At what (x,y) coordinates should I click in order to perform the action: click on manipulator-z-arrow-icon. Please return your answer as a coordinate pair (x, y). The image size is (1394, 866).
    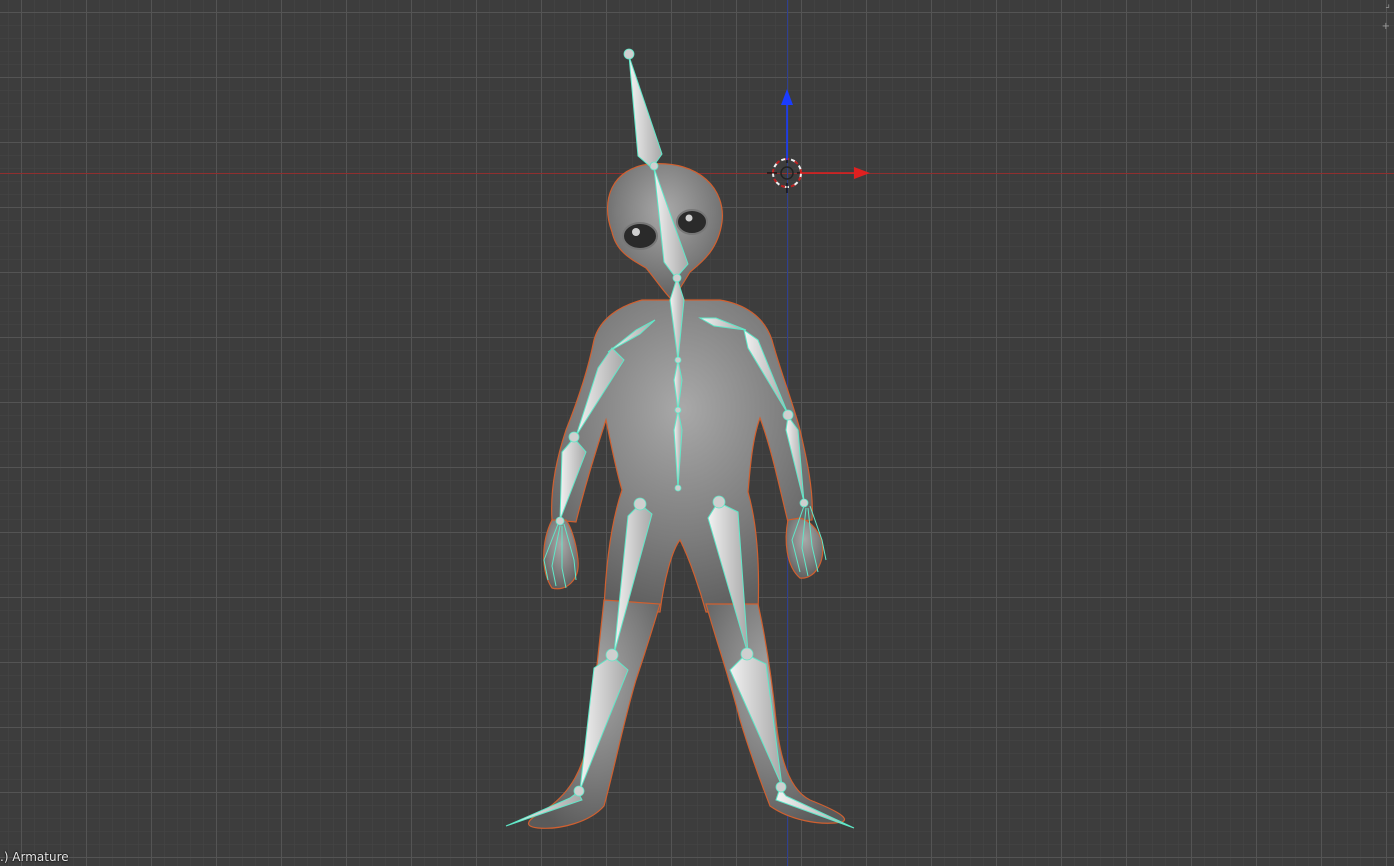
    Looking at the image, I should click on (787, 124).